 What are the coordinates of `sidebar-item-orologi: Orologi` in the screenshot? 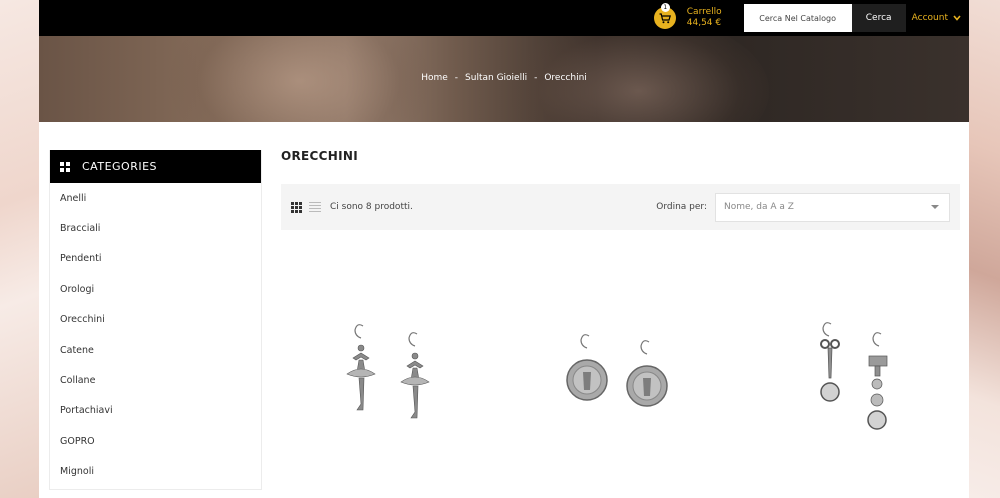 It's located at (155, 289).